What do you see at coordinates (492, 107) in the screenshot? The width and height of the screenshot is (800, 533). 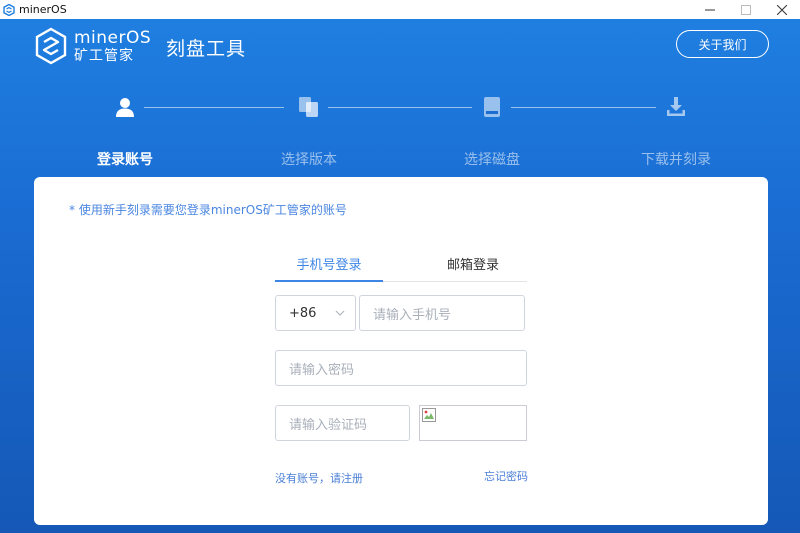 I see `disk-icon` at bounding box center [492, 107].